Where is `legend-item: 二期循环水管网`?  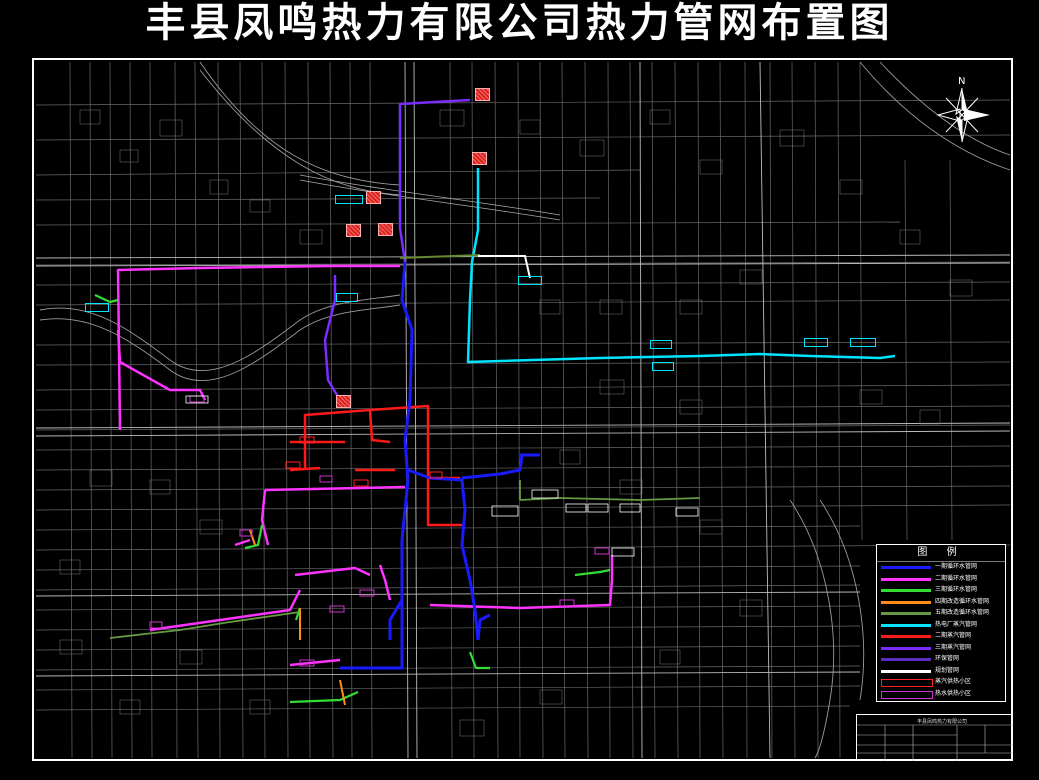
legend-item: 二期循环水管网 is located at coordinates (941, 580).